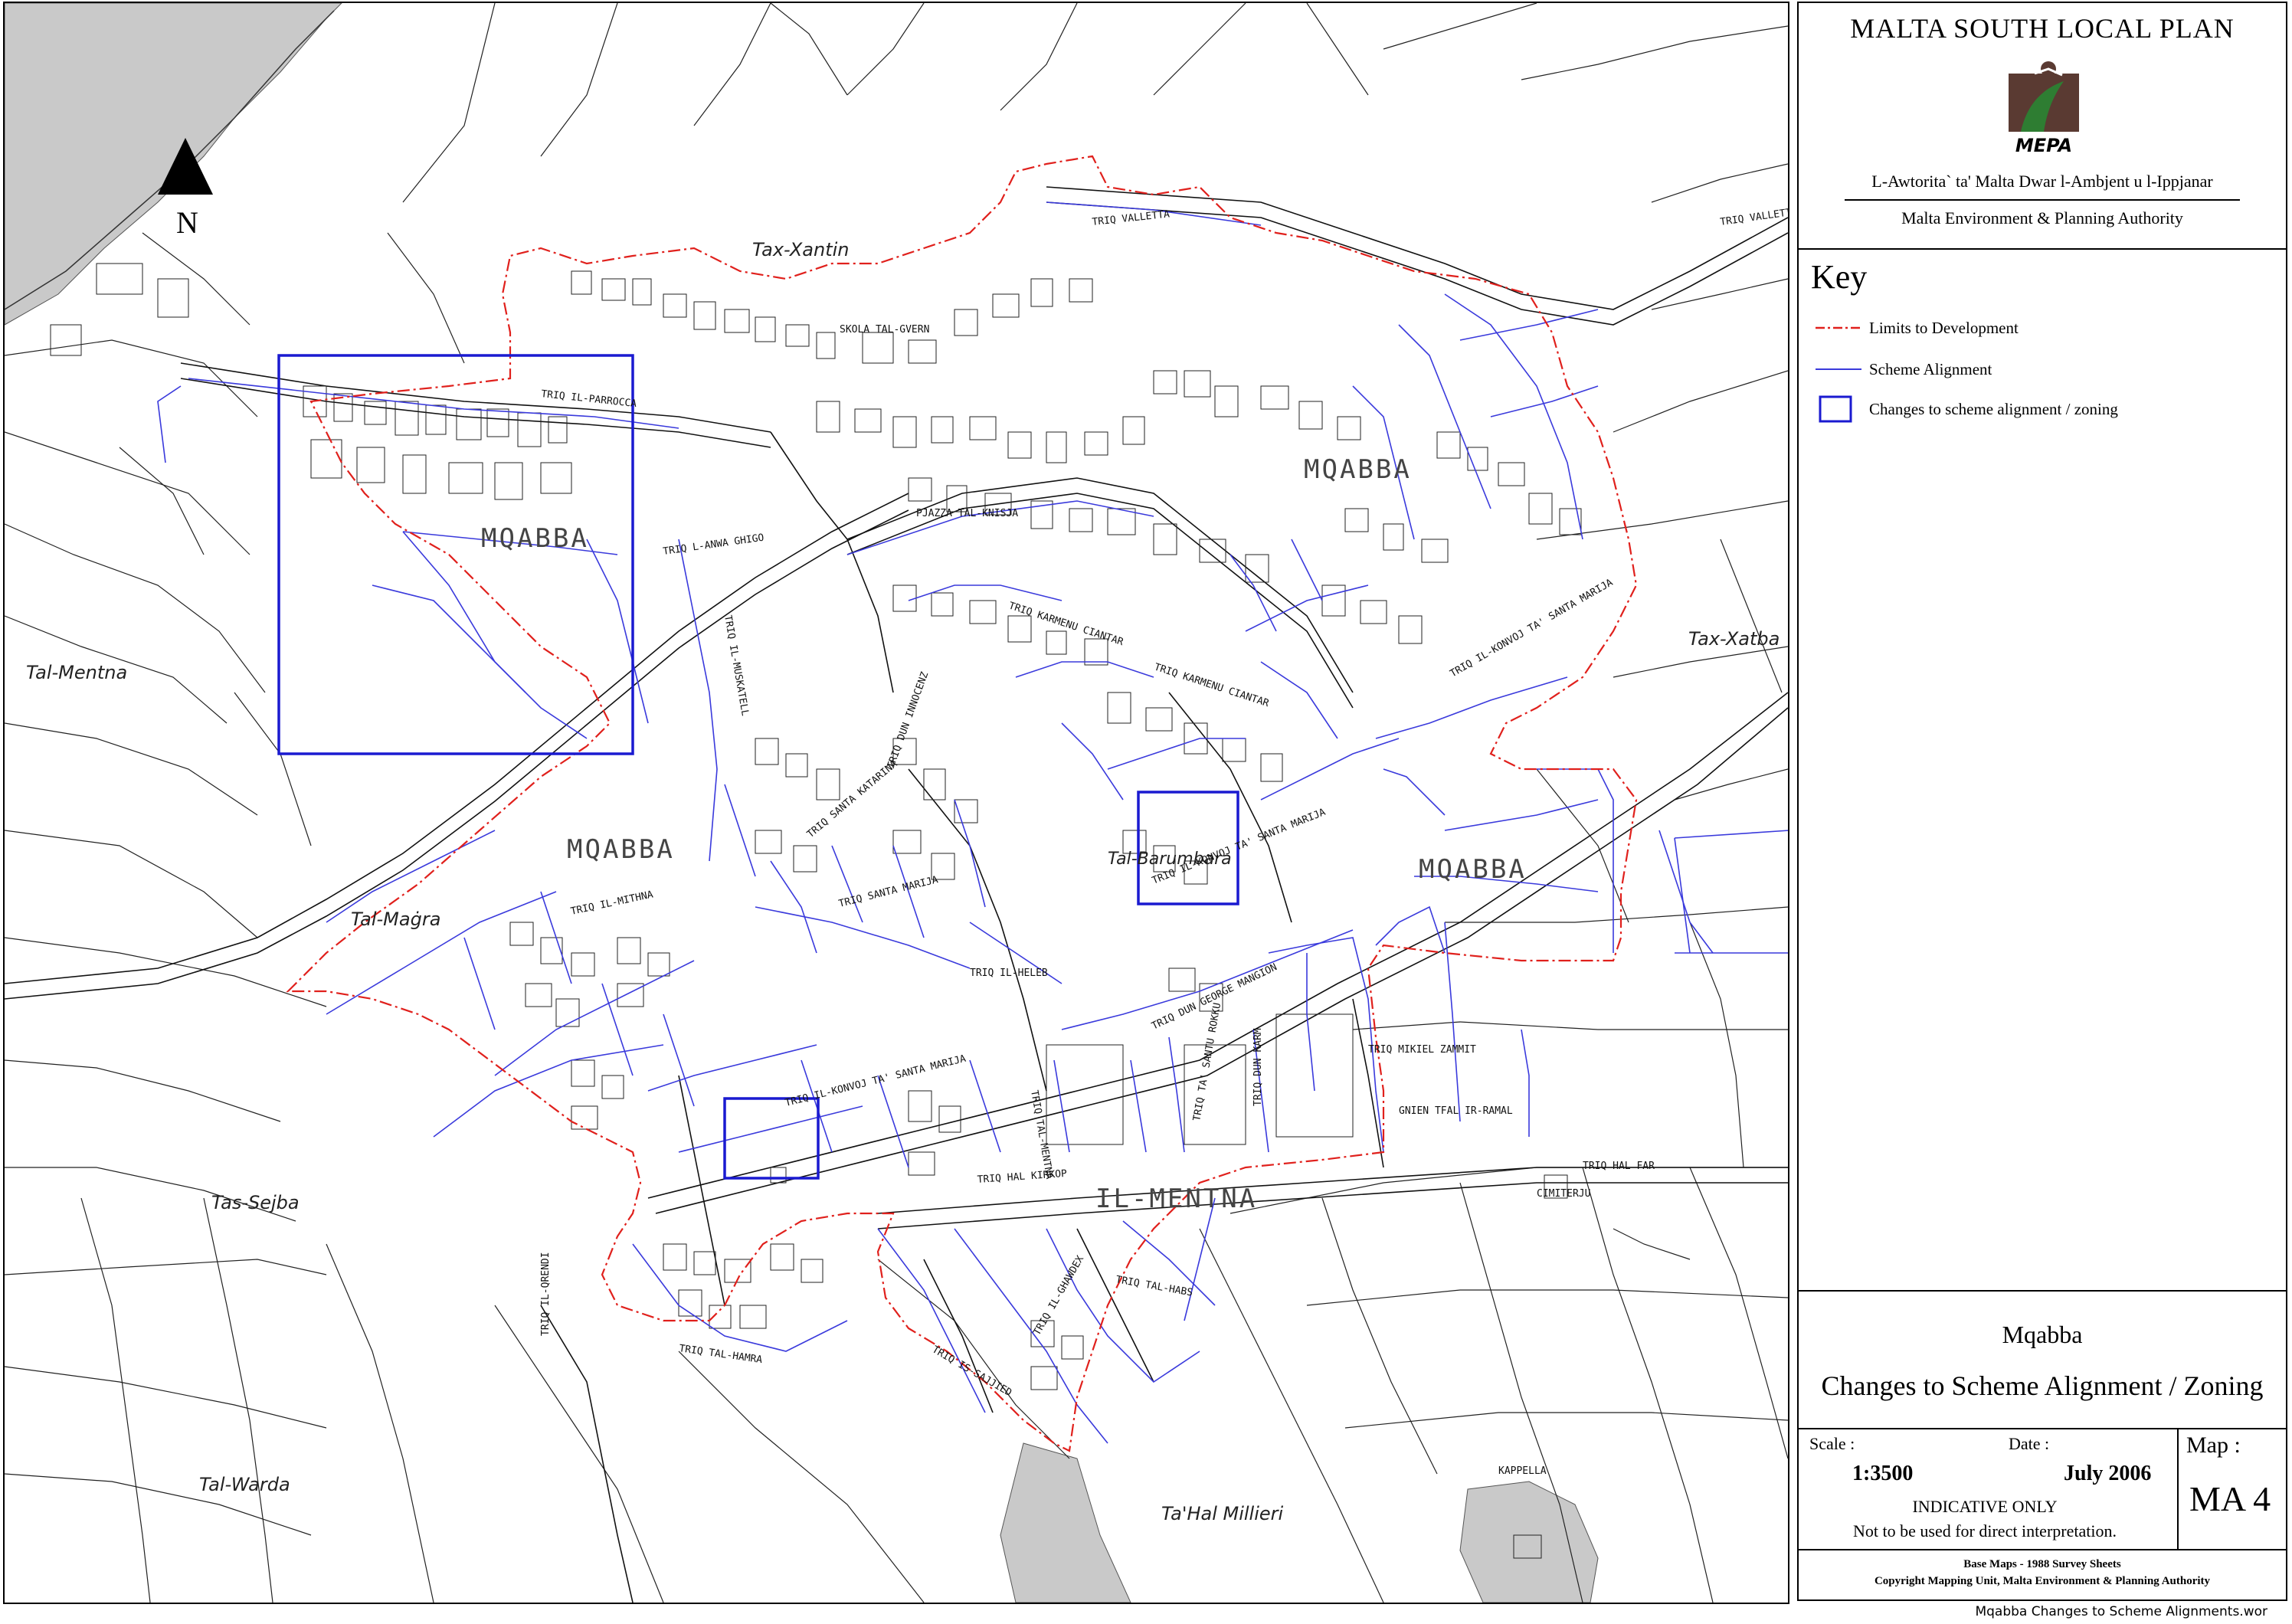 Image resolution: width=2292 pixels, height=1624 pixels. I want to click on file-name: Mqabba Changes to Scheme Alignments.wor, so click(2121, 1612).